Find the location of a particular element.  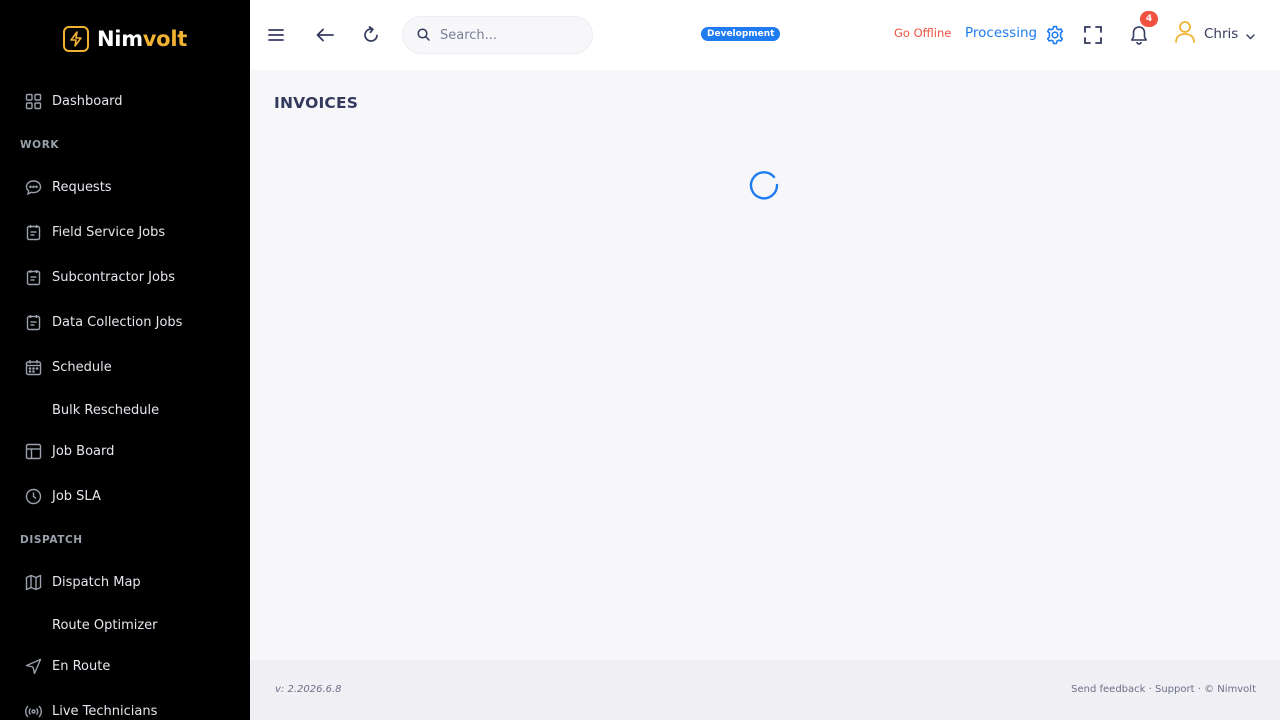

sidebar-item-label: Schedule is located at coordinates (82, 367).